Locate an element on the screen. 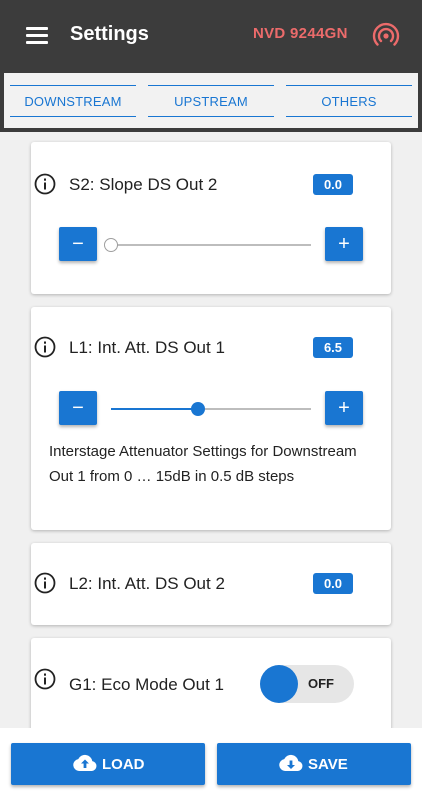 This screenshot has height=800, width=422. setting-label: S2: Slope DS Out 2 is located at coordinates (143, 184).